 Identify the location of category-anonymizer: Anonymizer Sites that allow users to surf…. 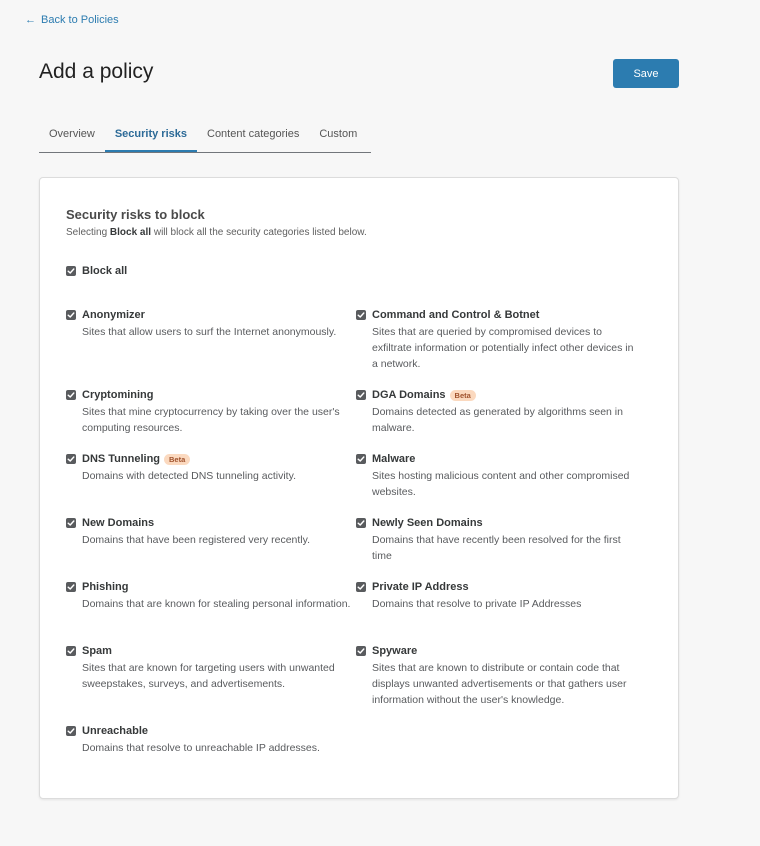
(208, 324).